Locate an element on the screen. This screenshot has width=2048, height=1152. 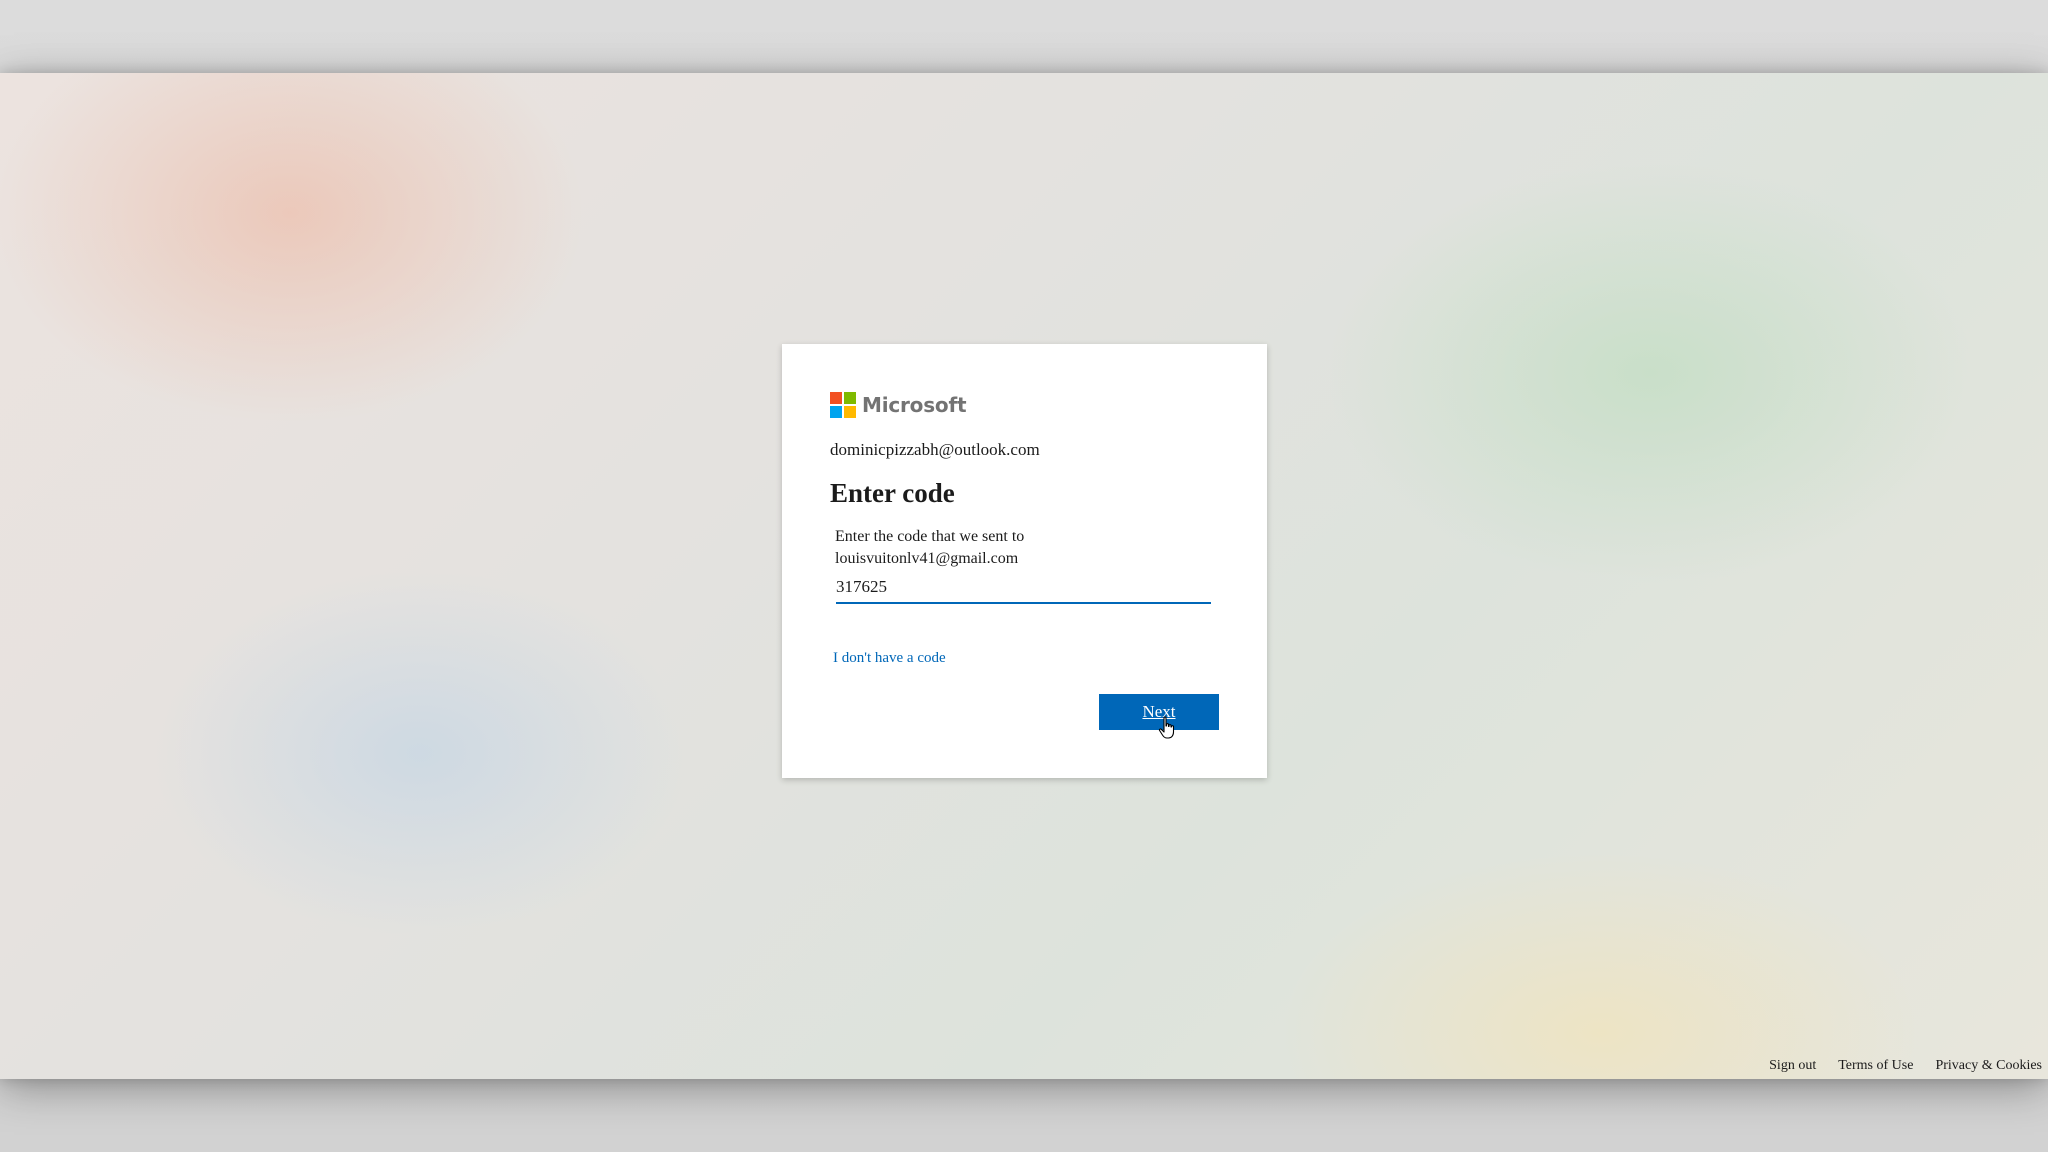
logo-square-blue is located at coordinates (836, 412).